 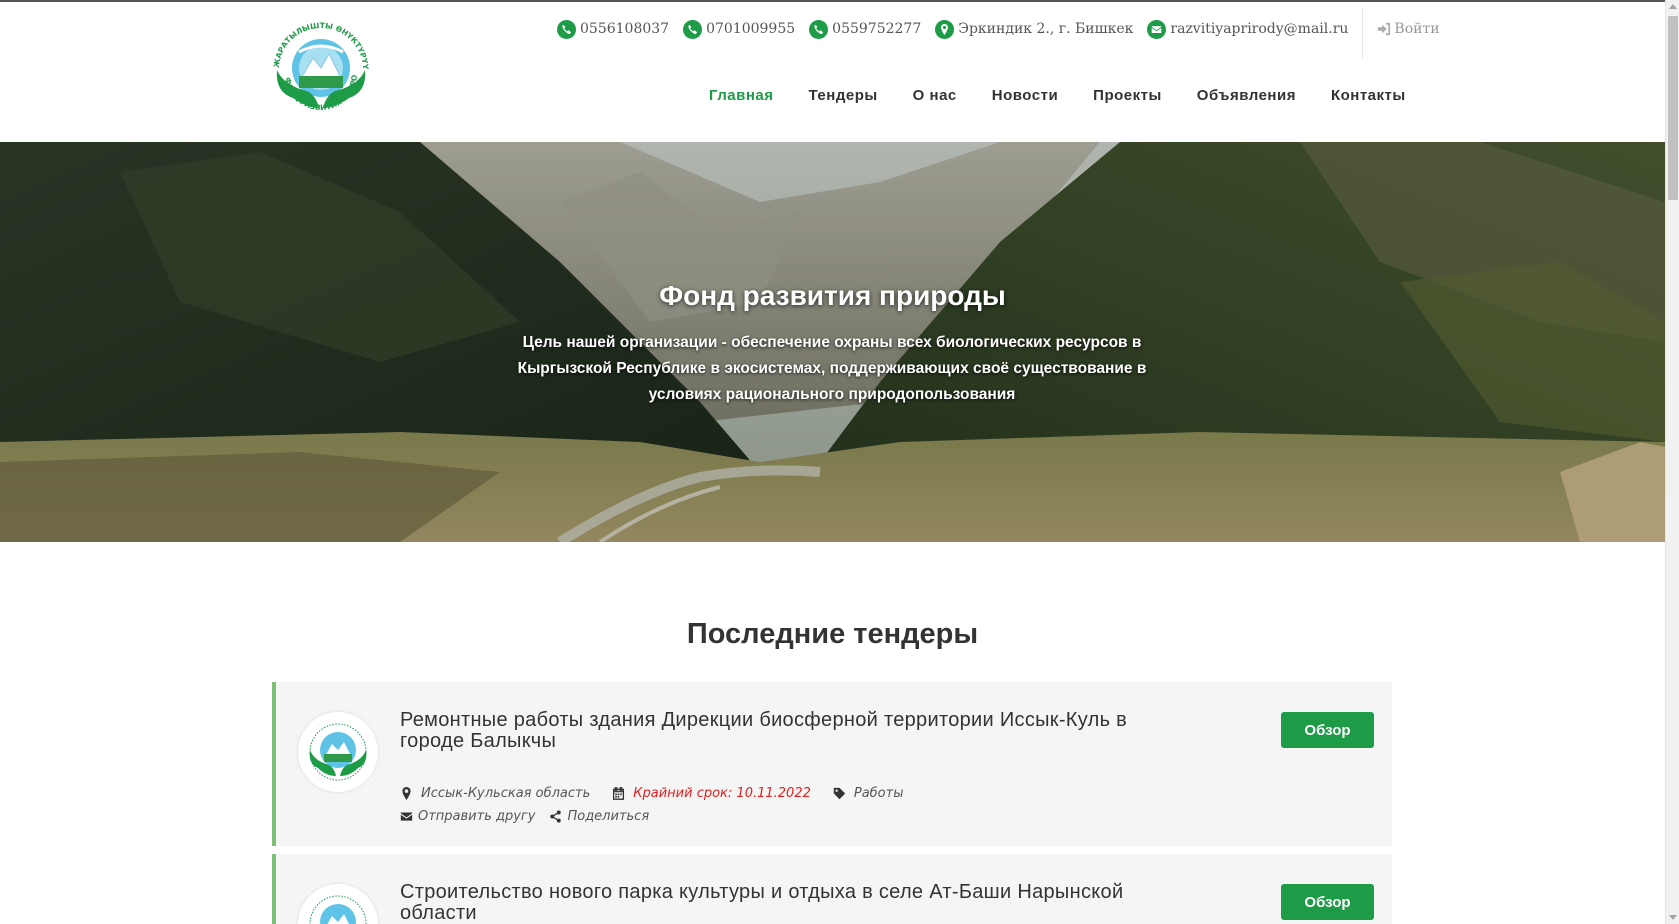 I want to click on topbar-divider, so click(x=1363, y=33).